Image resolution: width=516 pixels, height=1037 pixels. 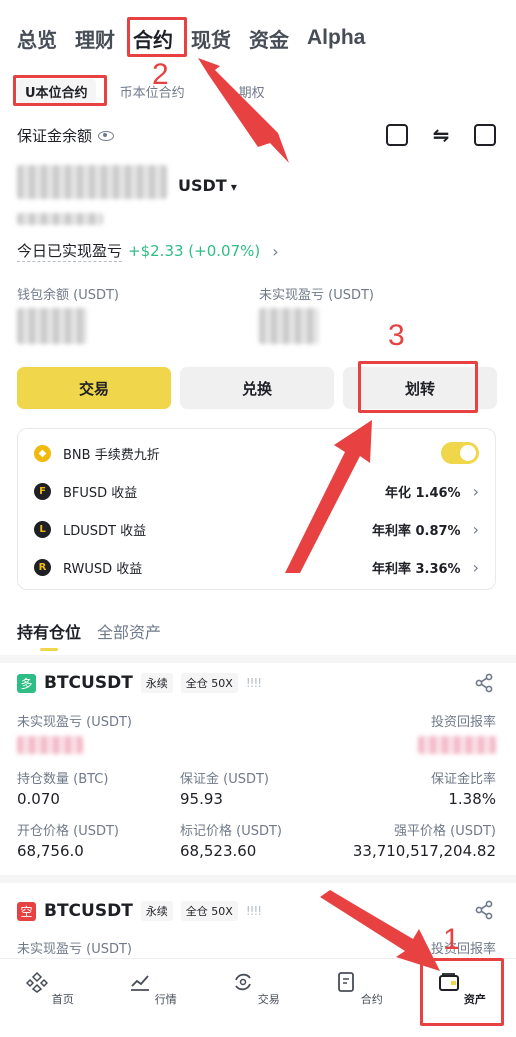 What do you see at coordinates (457, 745) in the screenshot?
I see `roi-hidden` at bounding box center [457, 745].